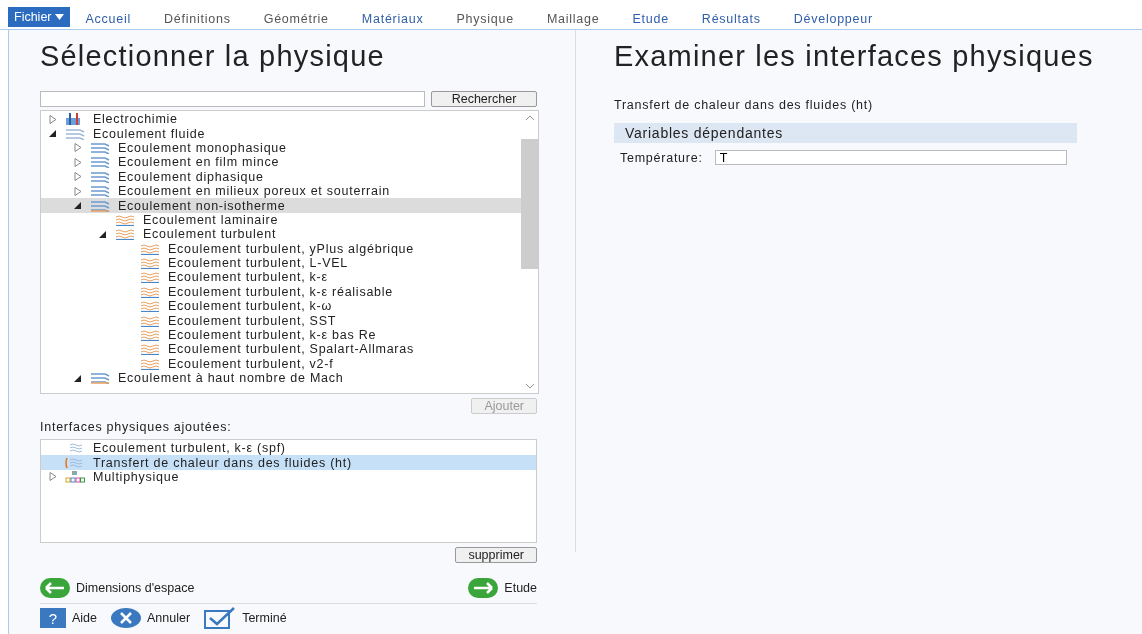 This screenshot has width=1142, height=634. I want to click on tree-item: Ecoulement diphasique, so click(281, 176).